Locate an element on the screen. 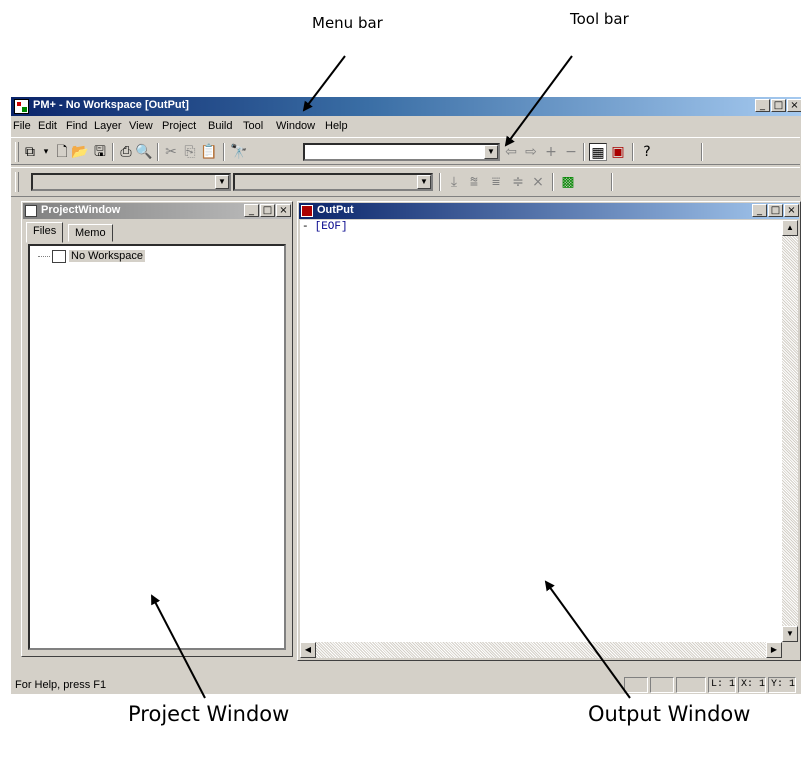  tree-item: No Workspace is located at coordinates (91, 256).